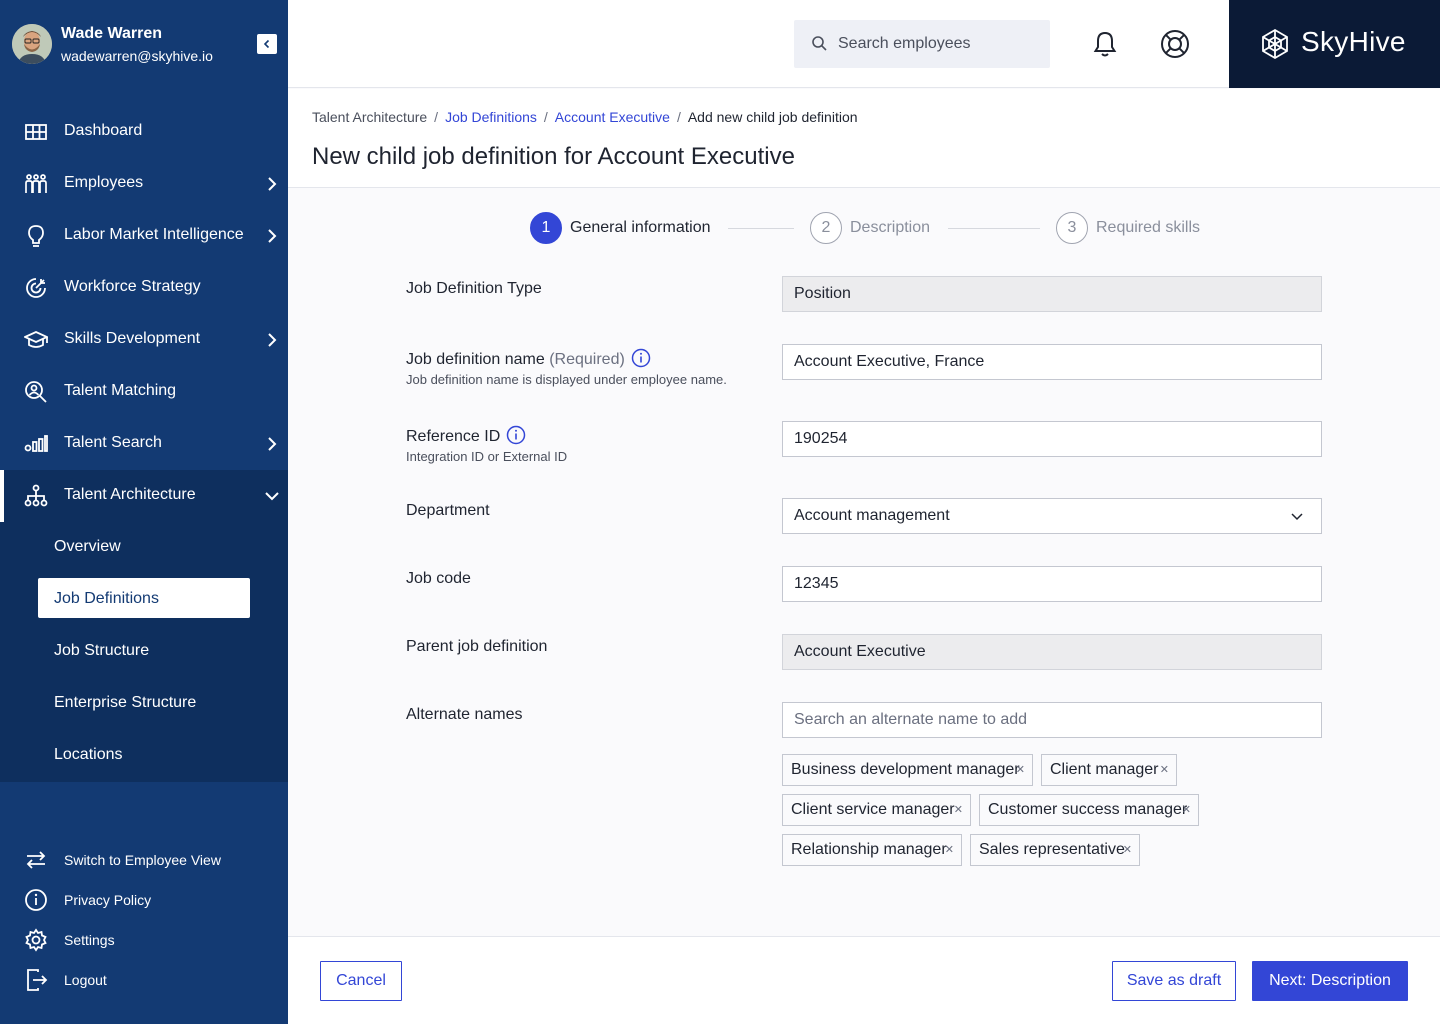 This screenshot has height=1024, width=1440. What do you see at coordinates (1052, 720) in the screenshot?
I see `alternate-name-search-input` at bounding box center [1052, 720].